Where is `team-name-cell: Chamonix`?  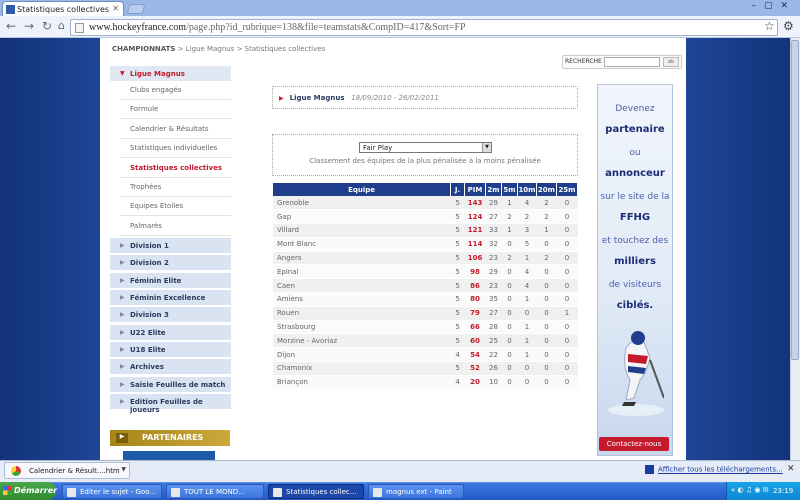 team-name-cell: Chamonix is located at coordinates (362, 368).